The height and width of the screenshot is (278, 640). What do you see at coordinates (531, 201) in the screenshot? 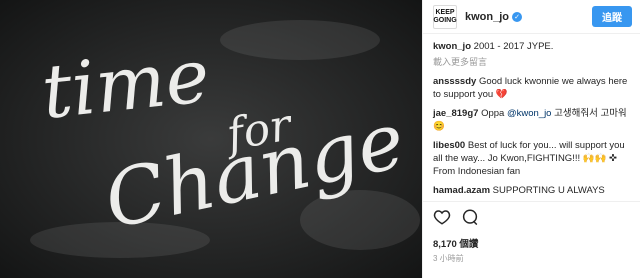
I see `divider` at bounding box center [531, 201].